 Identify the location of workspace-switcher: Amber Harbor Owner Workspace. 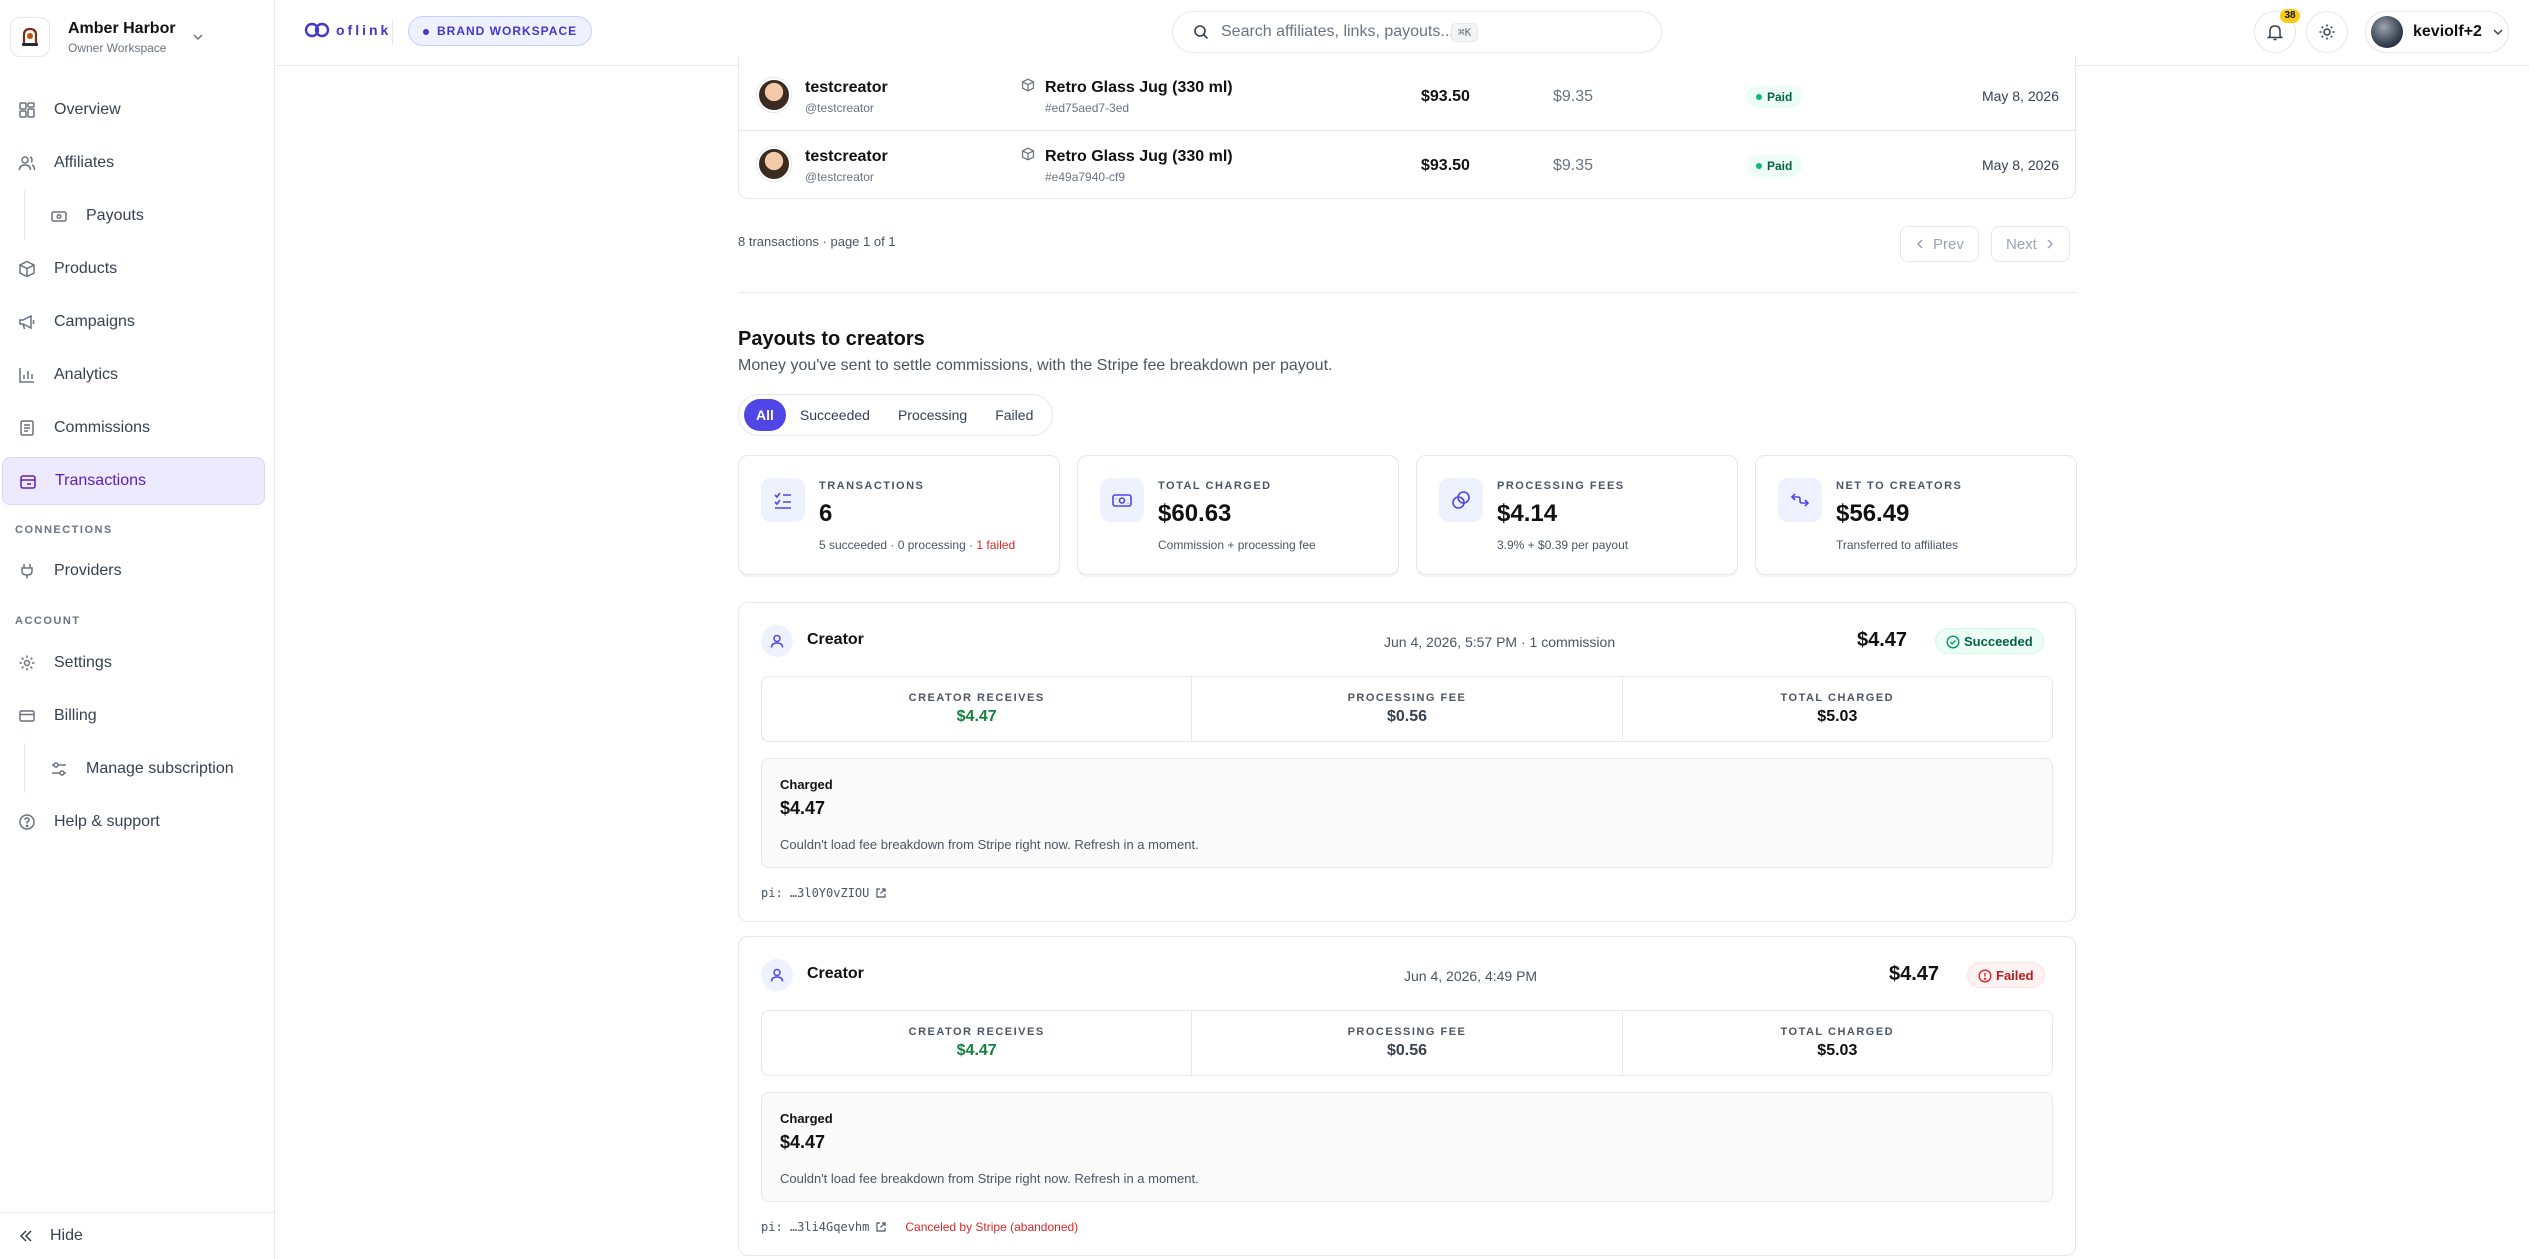
(137, 37).